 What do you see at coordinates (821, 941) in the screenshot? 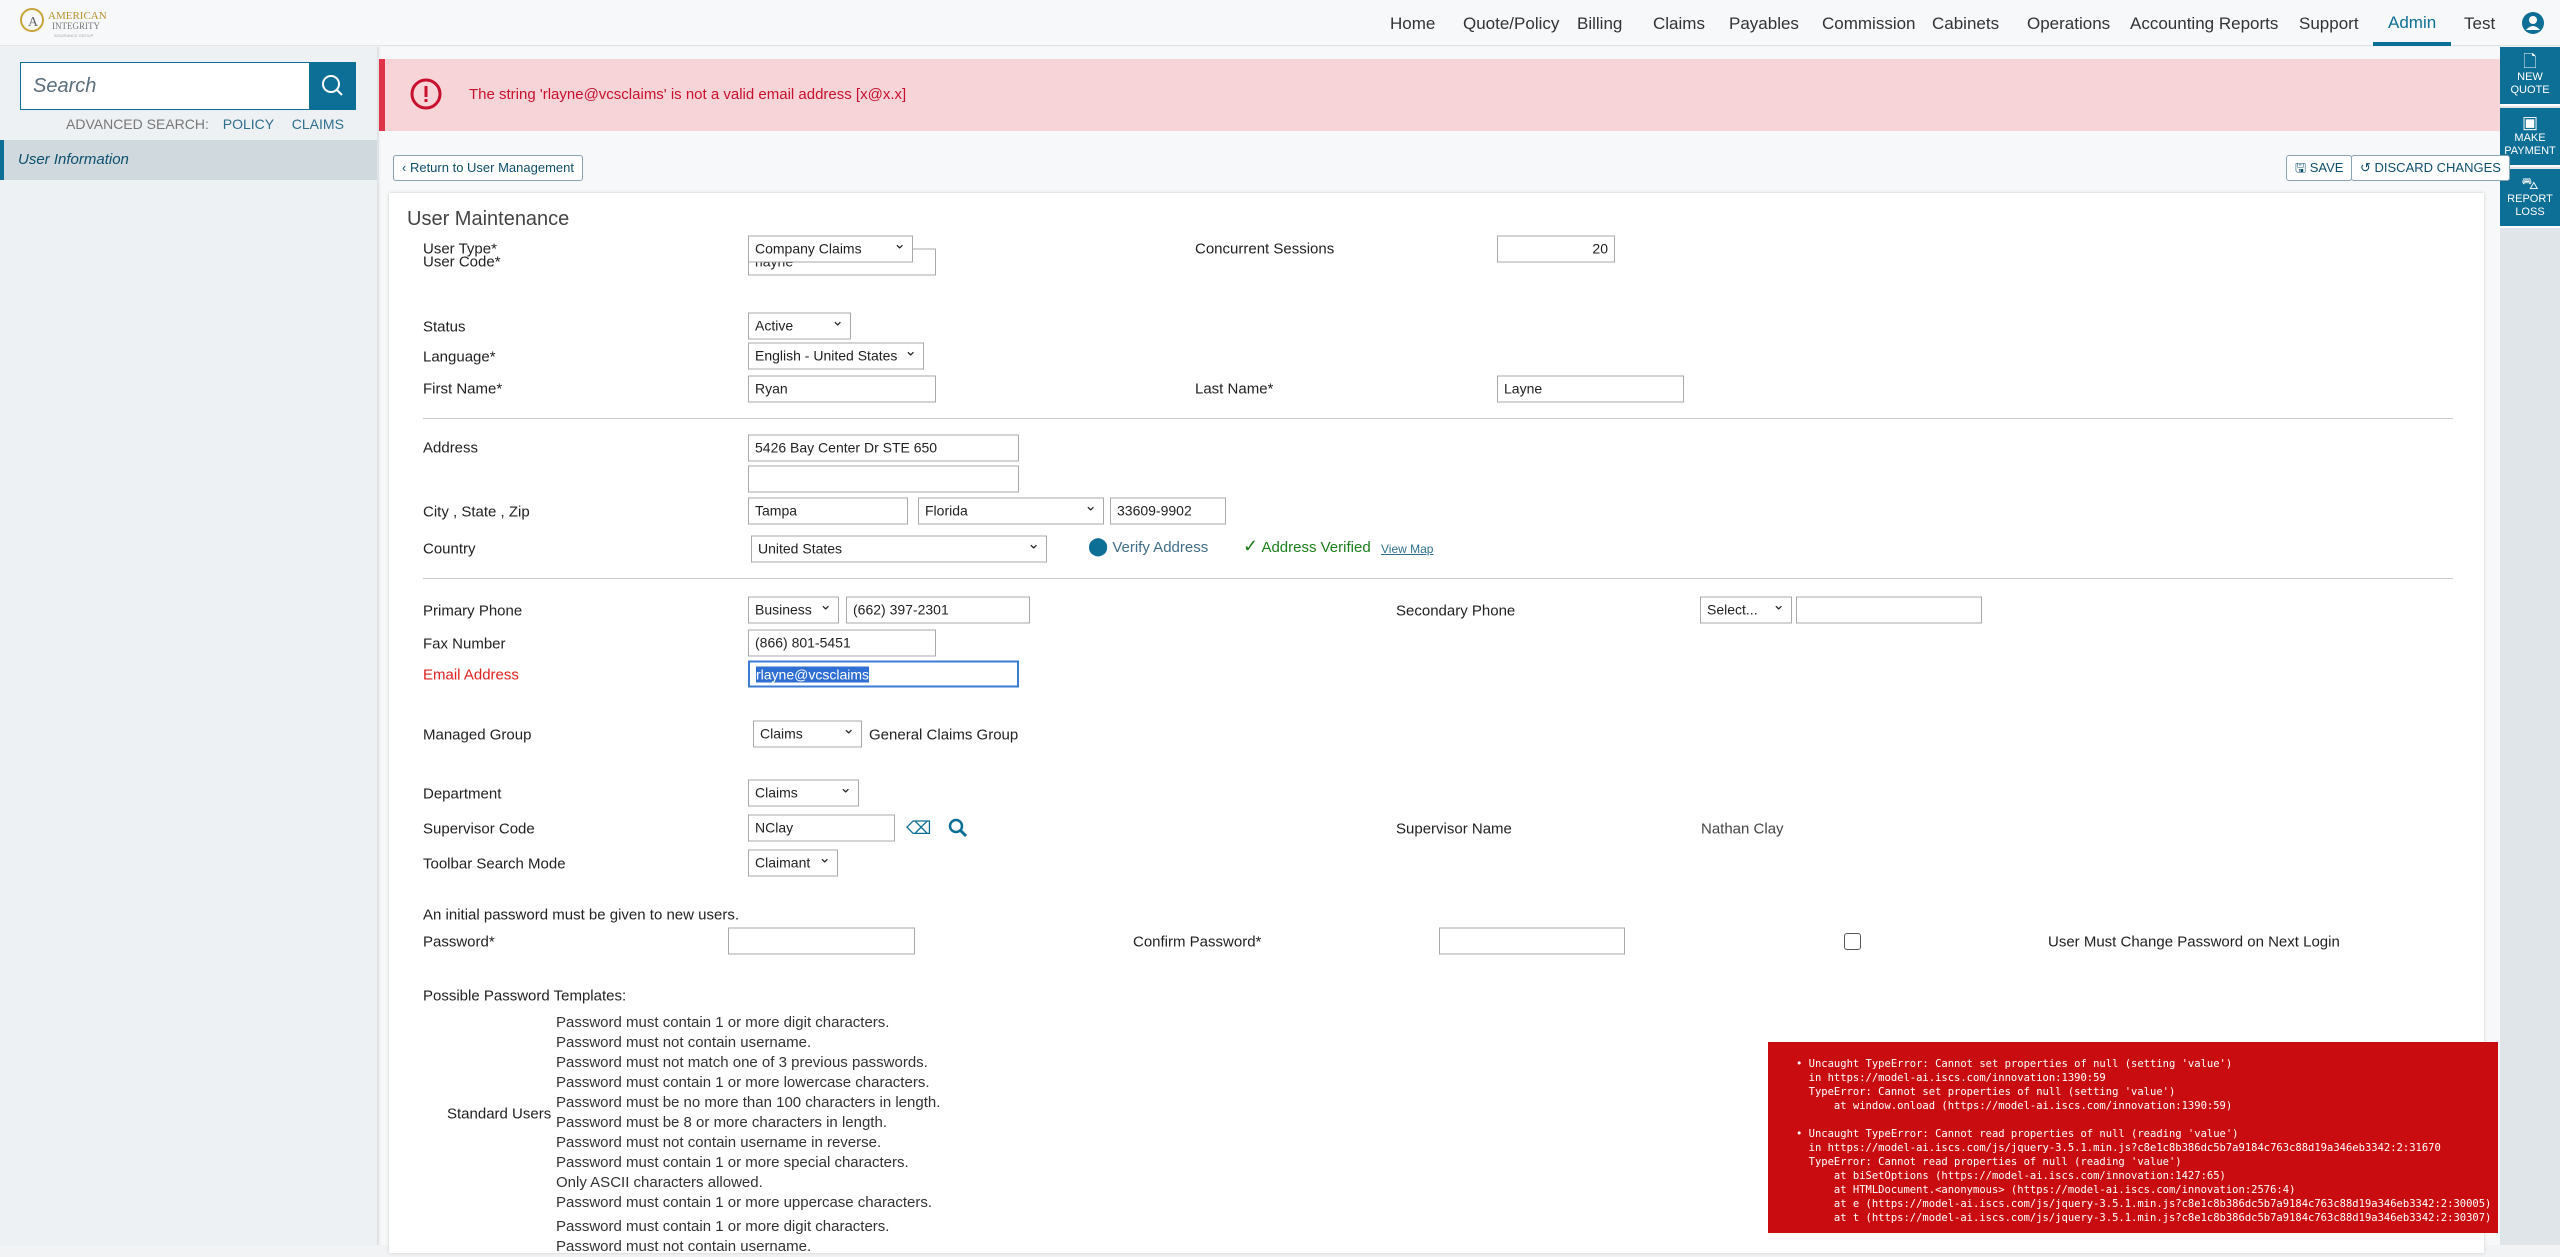
I see `password-input` at bounding box center [821, 941].